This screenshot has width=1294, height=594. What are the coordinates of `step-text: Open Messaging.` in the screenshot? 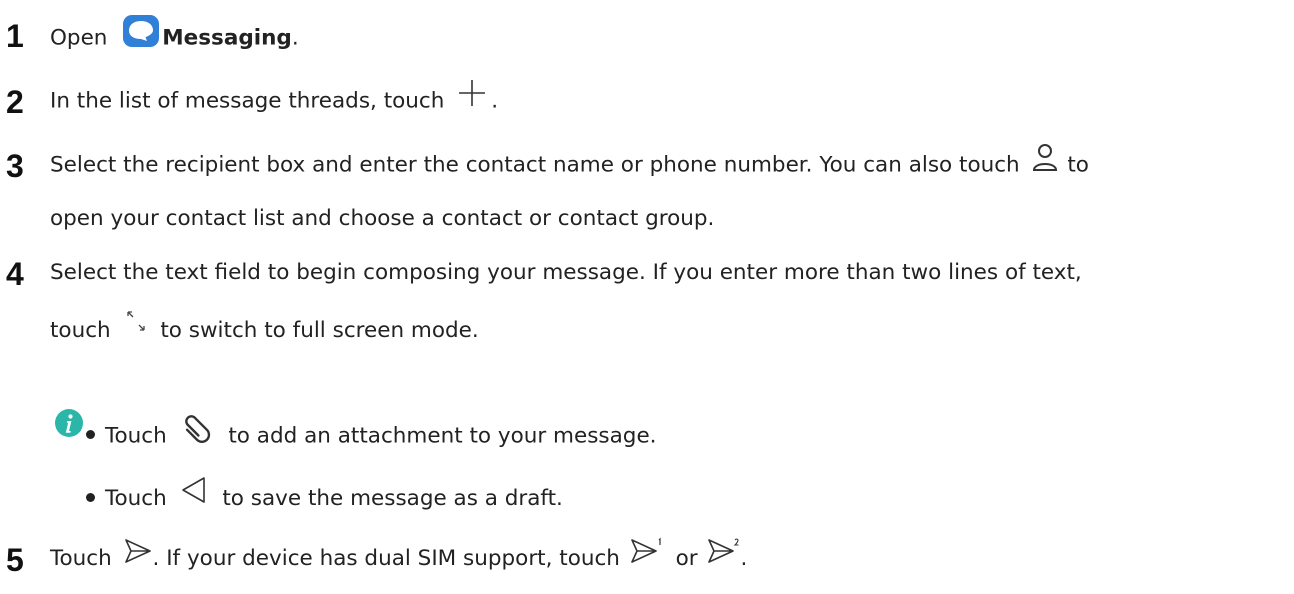 It's located at (174, 36).